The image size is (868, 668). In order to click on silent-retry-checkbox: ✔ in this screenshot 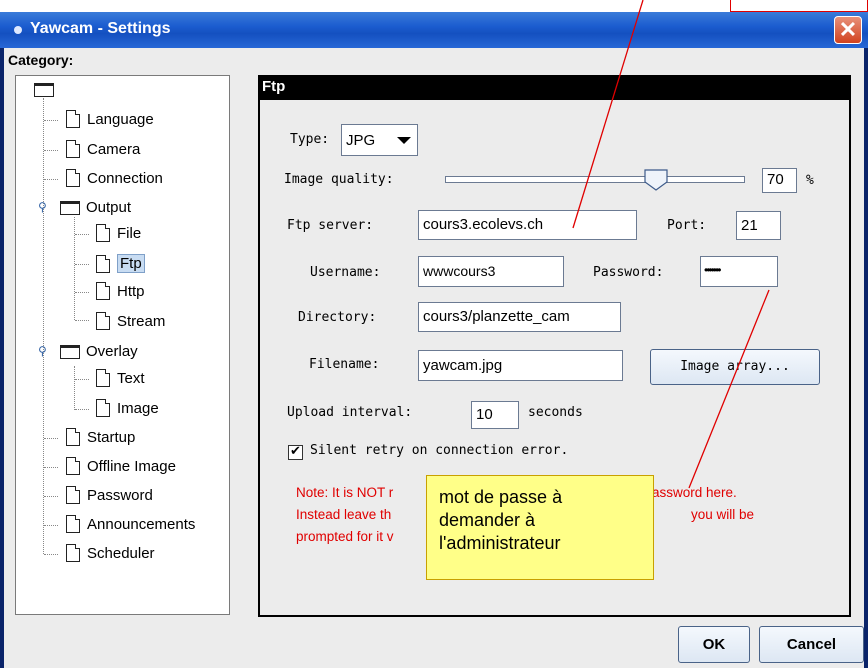, I will do `click(295, 452)`.